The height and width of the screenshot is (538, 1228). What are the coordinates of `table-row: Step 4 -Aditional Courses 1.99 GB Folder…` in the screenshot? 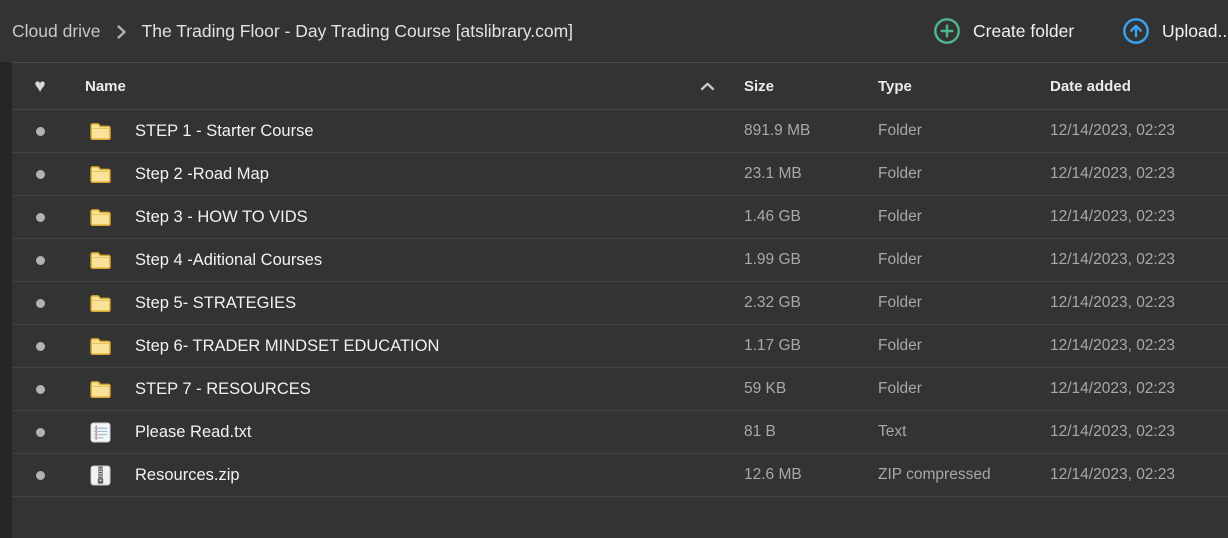 It's located at (620, 260).